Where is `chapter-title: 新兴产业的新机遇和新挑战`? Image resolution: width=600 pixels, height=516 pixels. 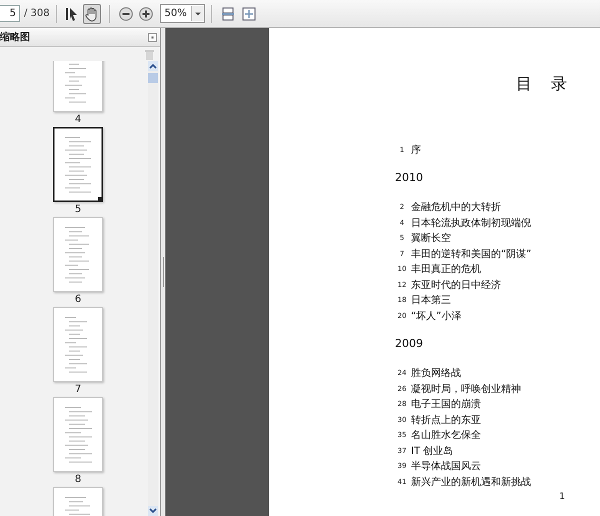
chapter-title: 新兴产业的新机遇和新挑战 is located at coordinates (471, 482).